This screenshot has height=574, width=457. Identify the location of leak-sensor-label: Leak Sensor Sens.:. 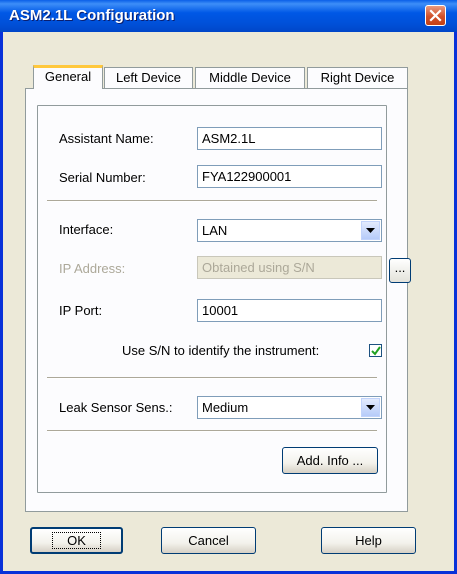
(116, 407).